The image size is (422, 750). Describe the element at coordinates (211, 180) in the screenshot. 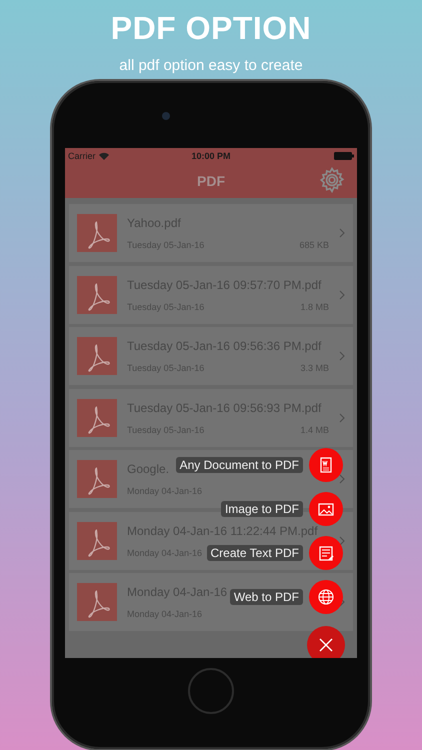

I see `nav-title: PDF` at that location.